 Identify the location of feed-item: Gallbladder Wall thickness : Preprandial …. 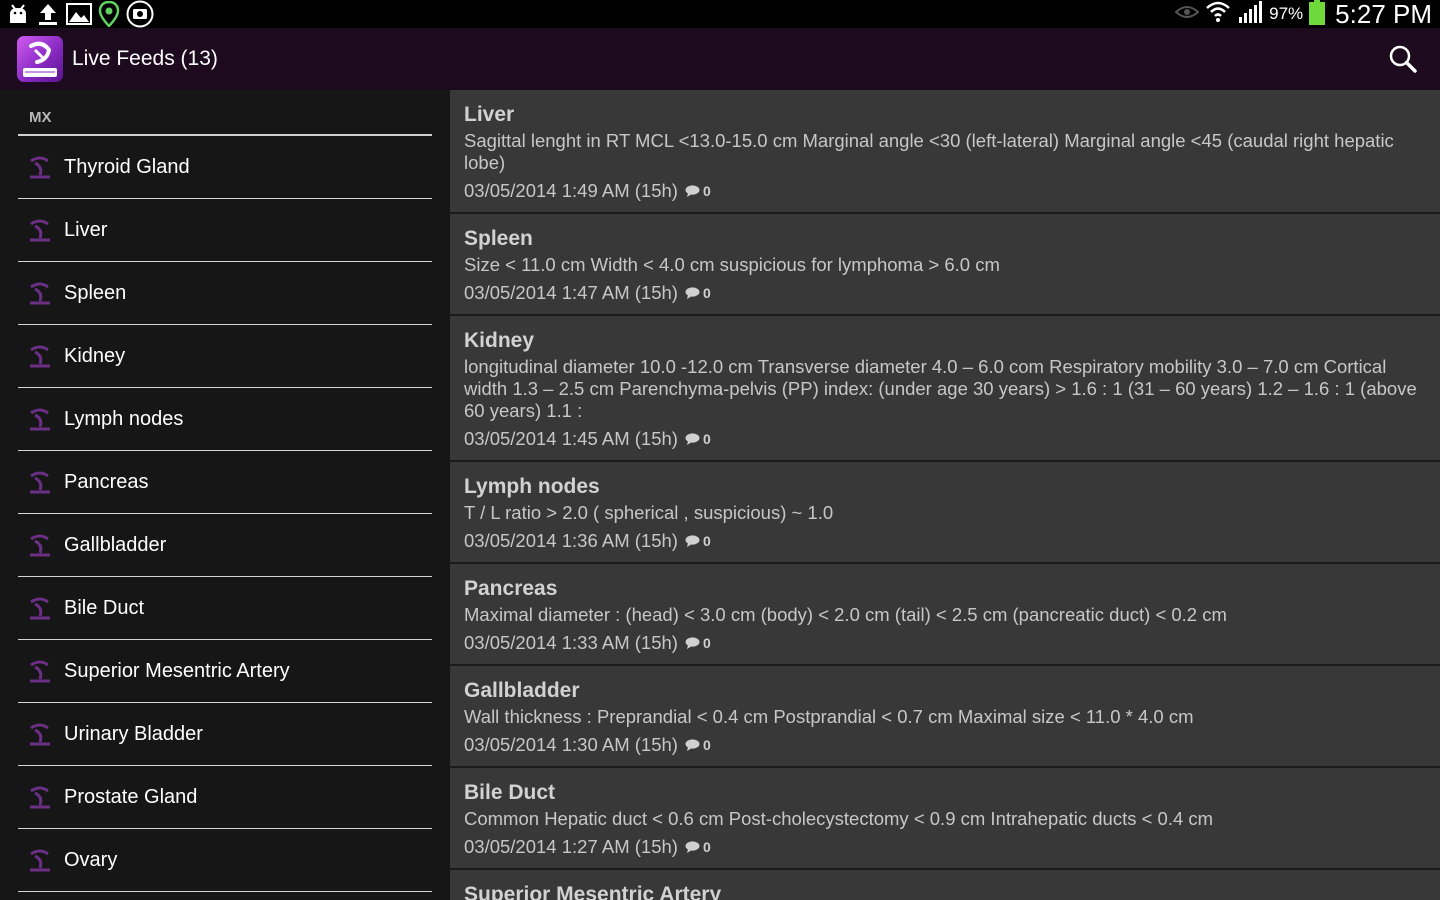
(945, 717).